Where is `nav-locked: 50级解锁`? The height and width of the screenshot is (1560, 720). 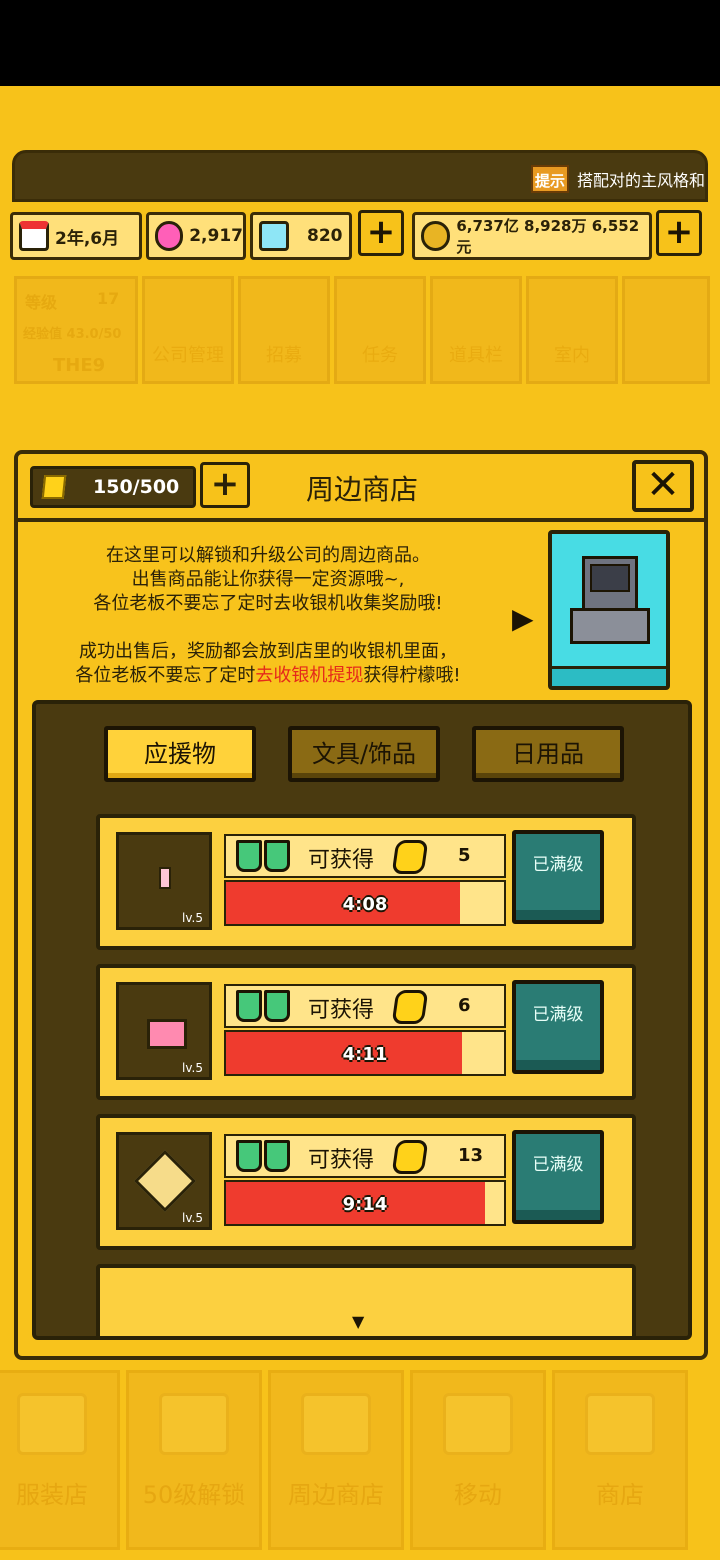
nav-locked: 50级解锁 is located at coordinates (194, 1460).